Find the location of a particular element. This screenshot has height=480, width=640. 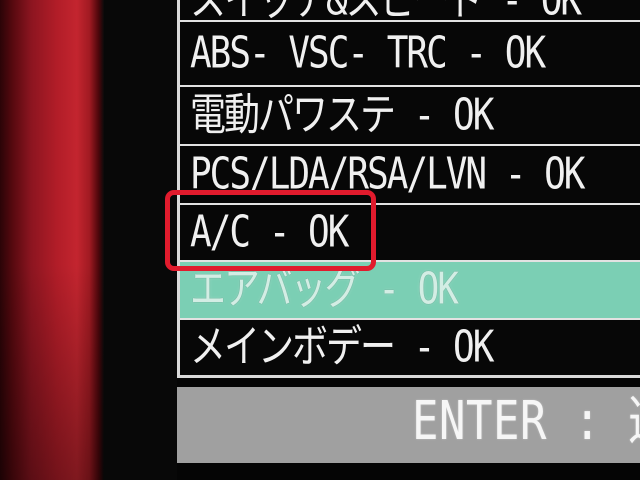

footer-bar: ENTER : 選 is located at coordinates (408, 425).